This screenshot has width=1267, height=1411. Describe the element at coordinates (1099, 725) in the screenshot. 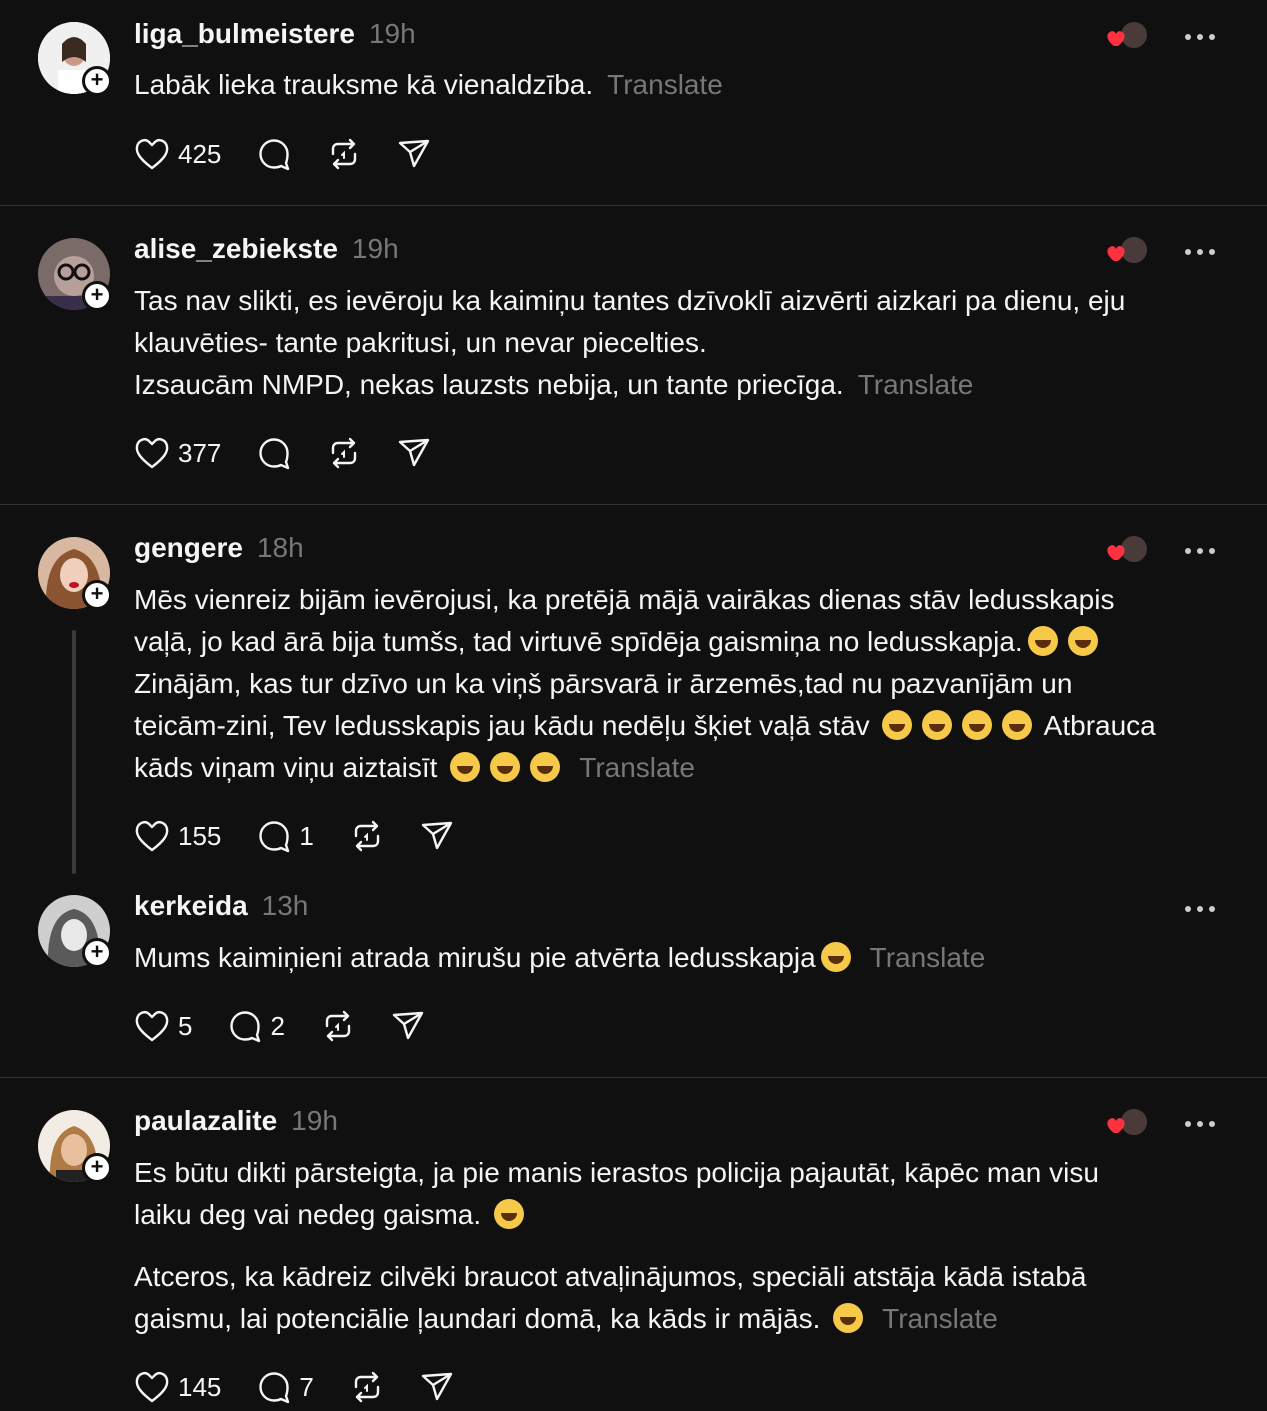

I see `post-line: Atbrauca` at that location.